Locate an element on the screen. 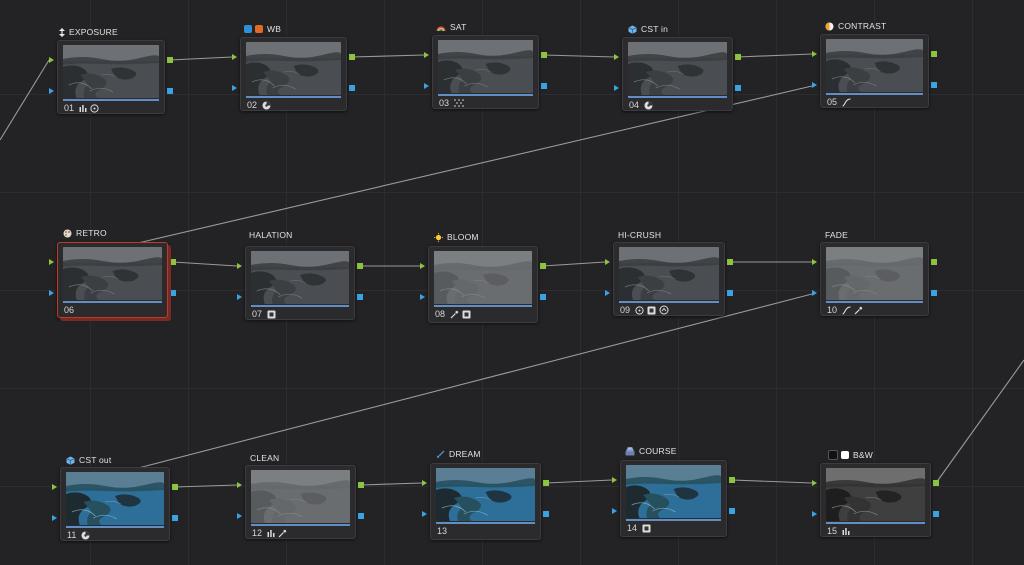 Image resolution: width=1024 pixels, height=565 pixels. node-15: 15 is located at coordinates (875, 500).